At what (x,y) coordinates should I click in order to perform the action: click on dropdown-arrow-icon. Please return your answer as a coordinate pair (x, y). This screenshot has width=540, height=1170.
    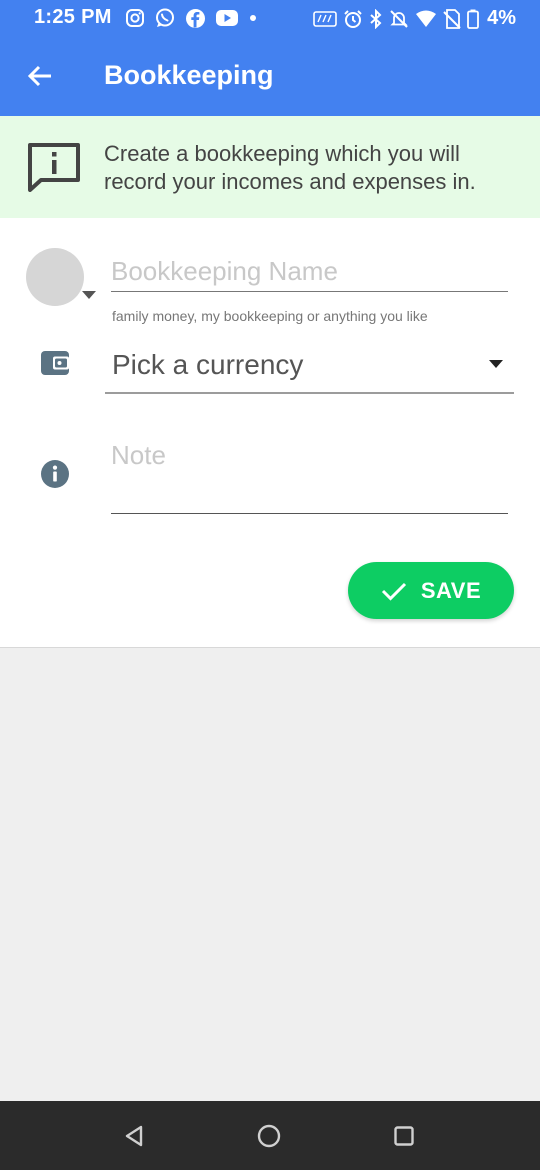
    Looking at the image, I should click on (496, 364).